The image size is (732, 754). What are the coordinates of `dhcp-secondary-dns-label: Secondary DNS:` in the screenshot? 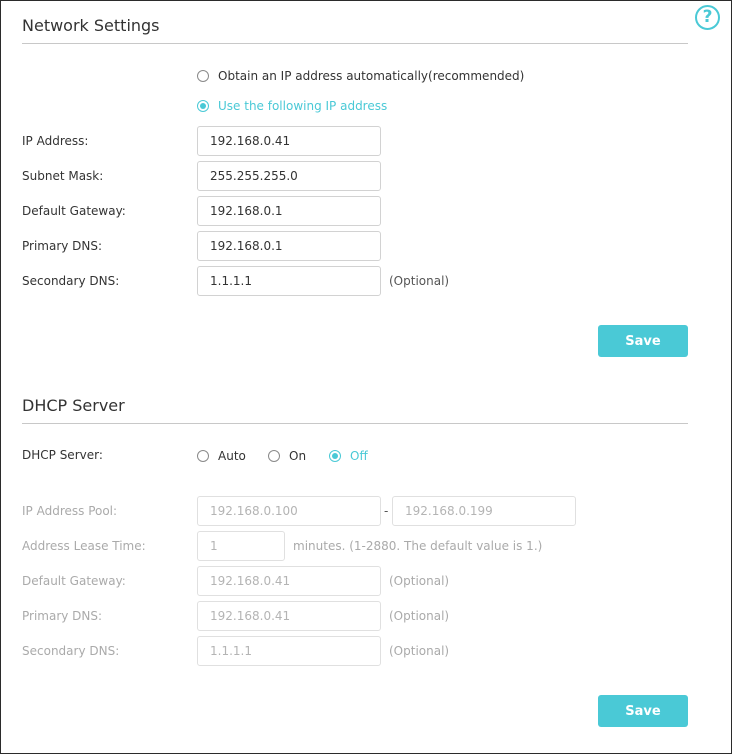 It's located at (71, 651).